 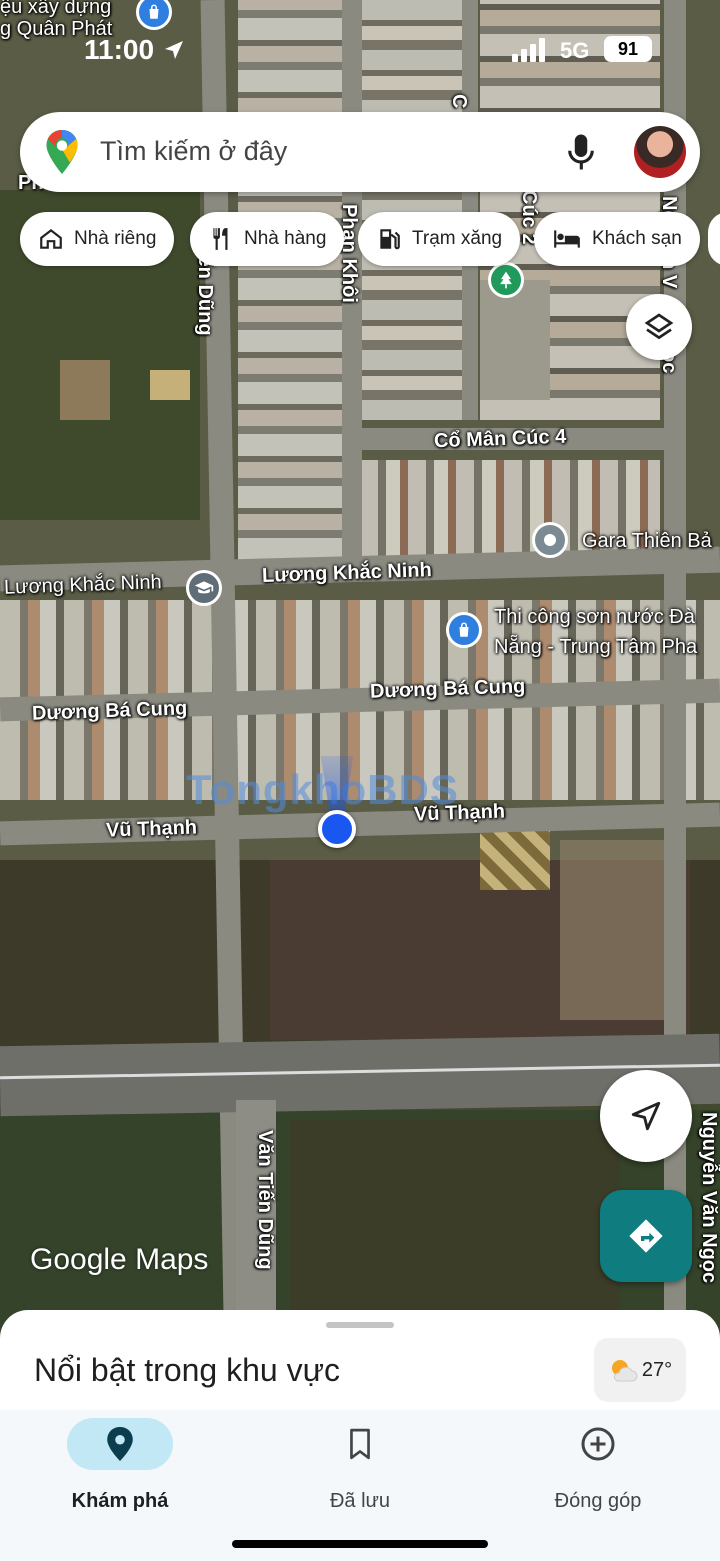 I want to click on signal-icon, so click(x=528, y=50).